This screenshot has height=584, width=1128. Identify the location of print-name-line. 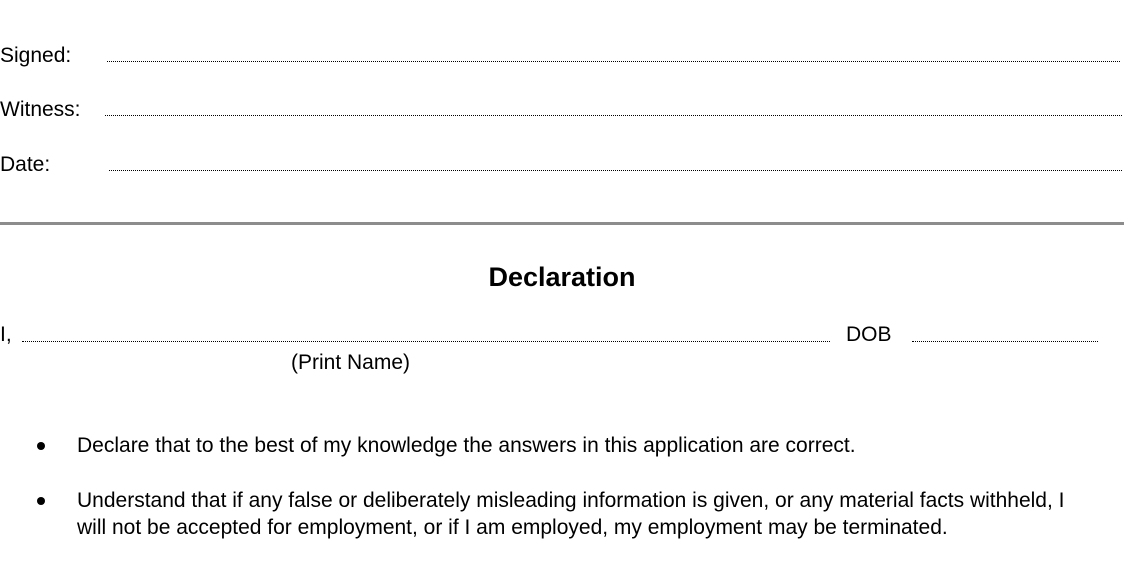
(426, 341).